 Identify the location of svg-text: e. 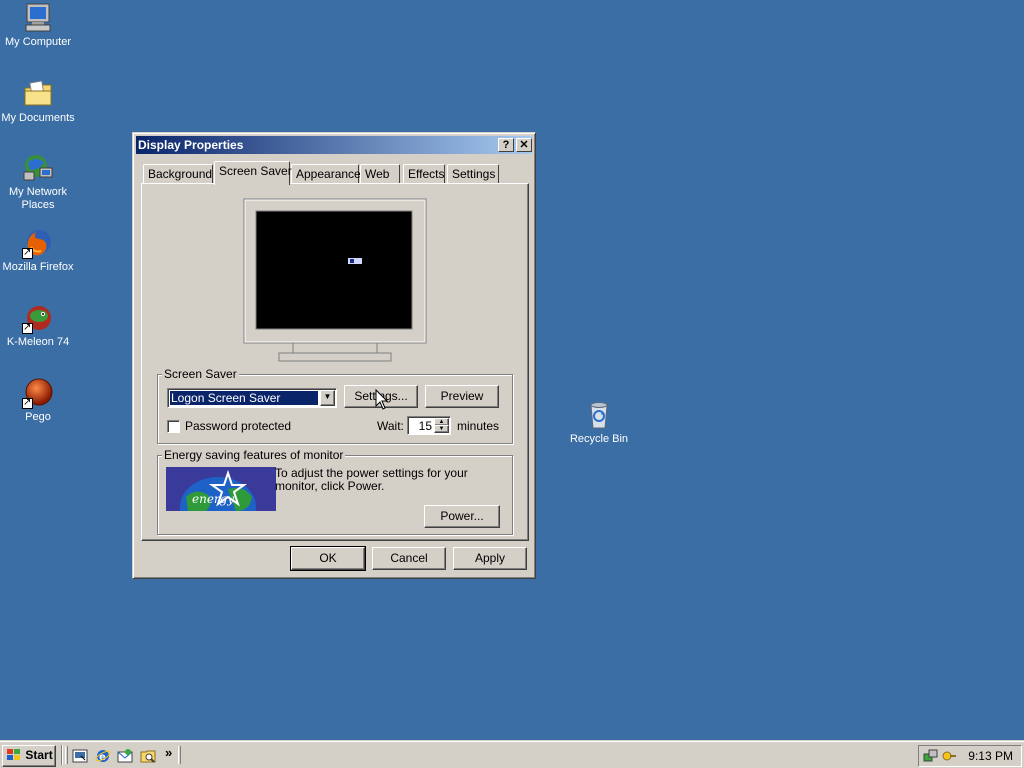
(102, 757).